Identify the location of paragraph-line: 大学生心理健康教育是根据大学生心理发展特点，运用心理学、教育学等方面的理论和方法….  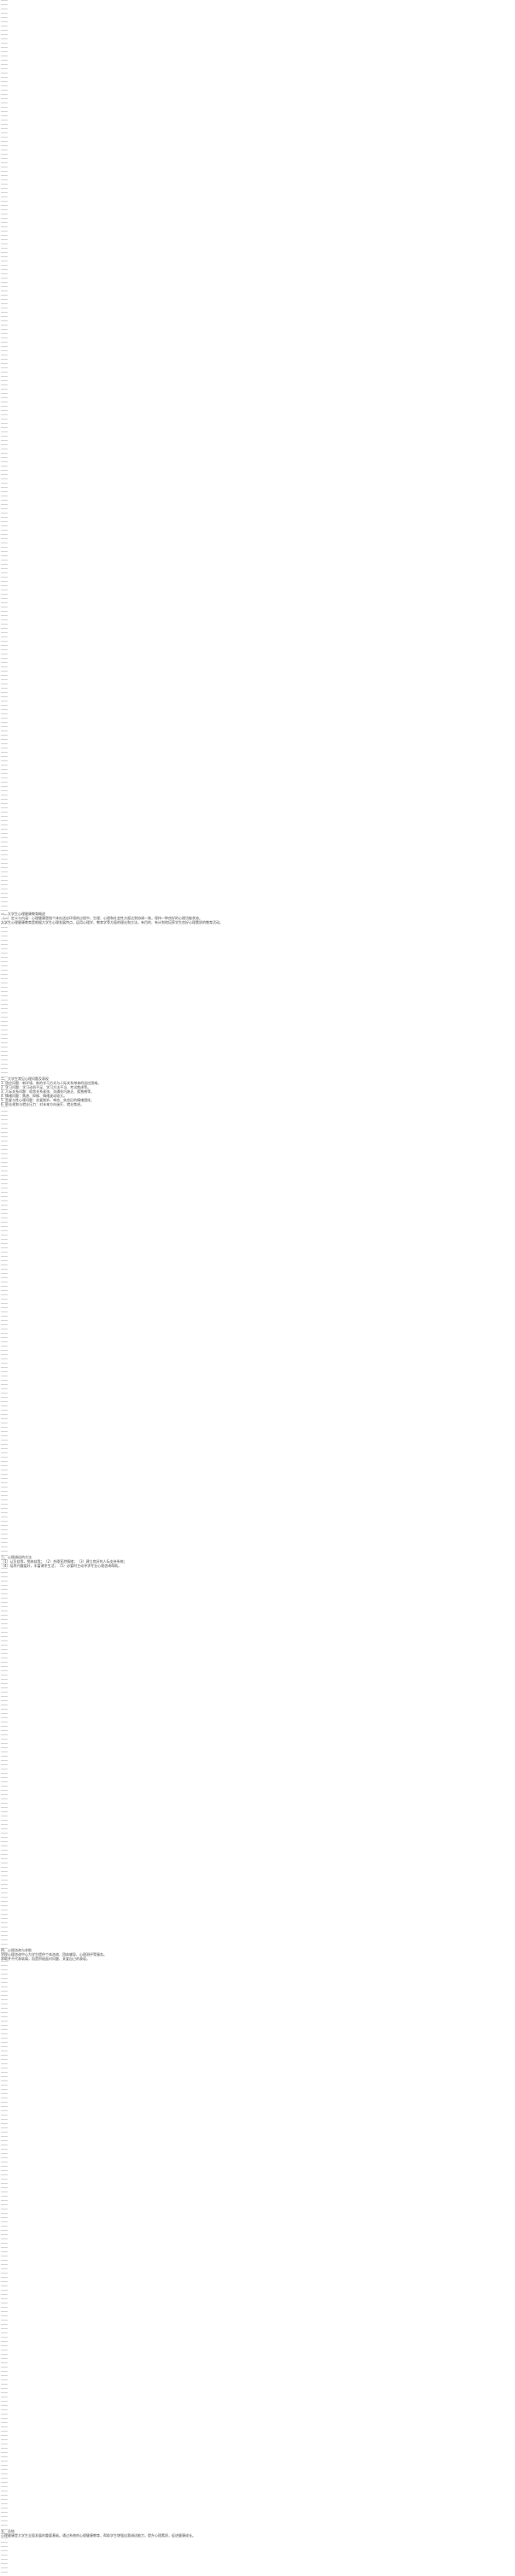
(112, 922).